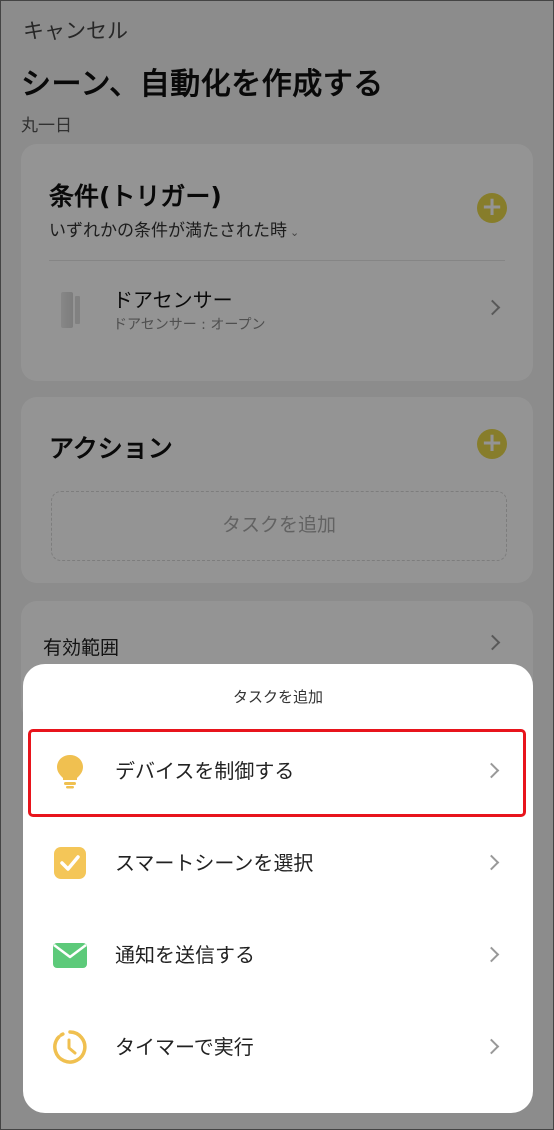 This screenshot has height=1130, width=554. What do you see at coordinates (277, 773) in the screenshot?
I see `highlight-box` at bounding box center [277, 773].